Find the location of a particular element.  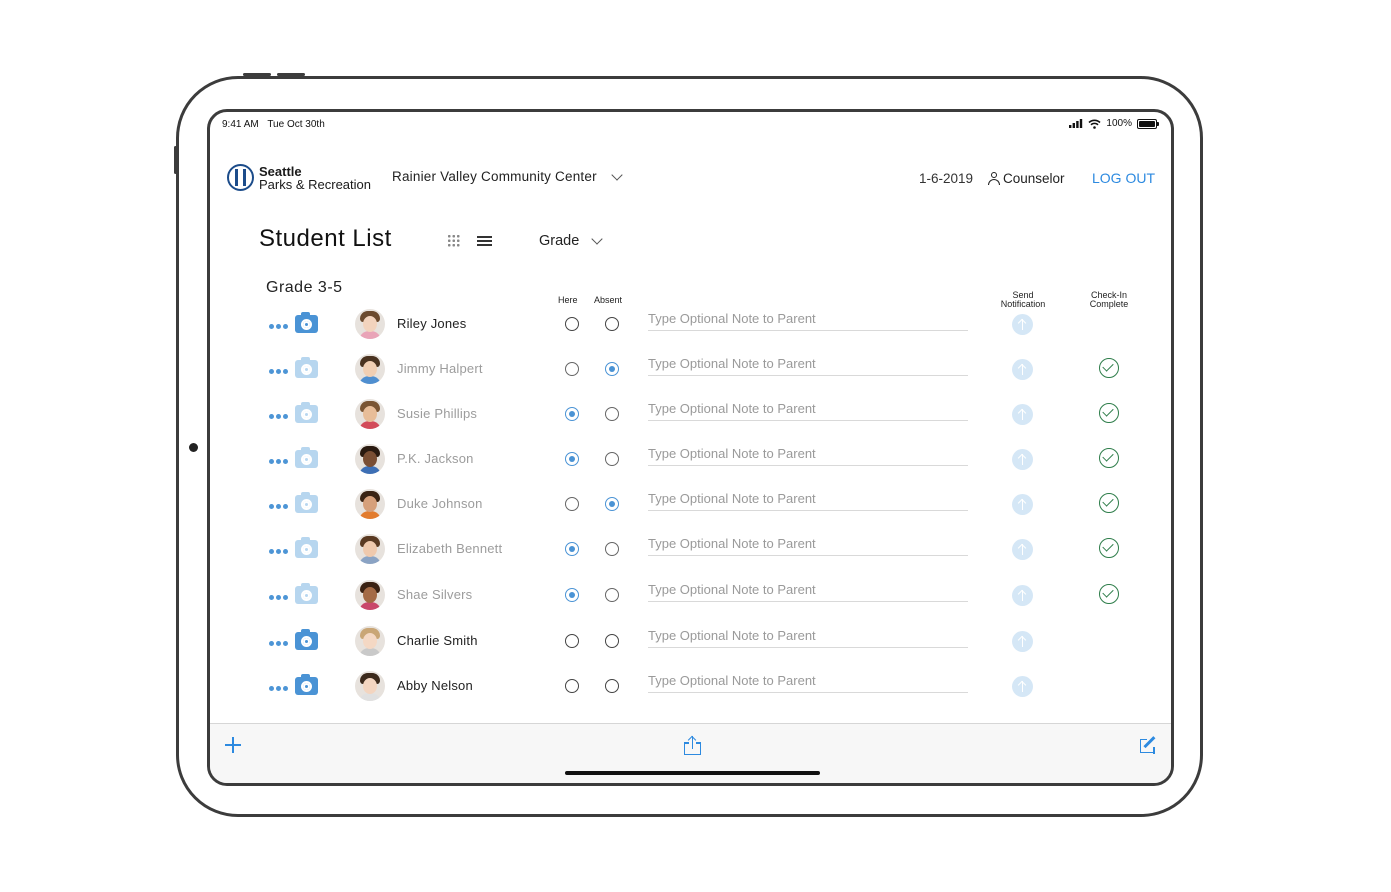

user-menu: Counselor is located at coordinates (1026, 178).